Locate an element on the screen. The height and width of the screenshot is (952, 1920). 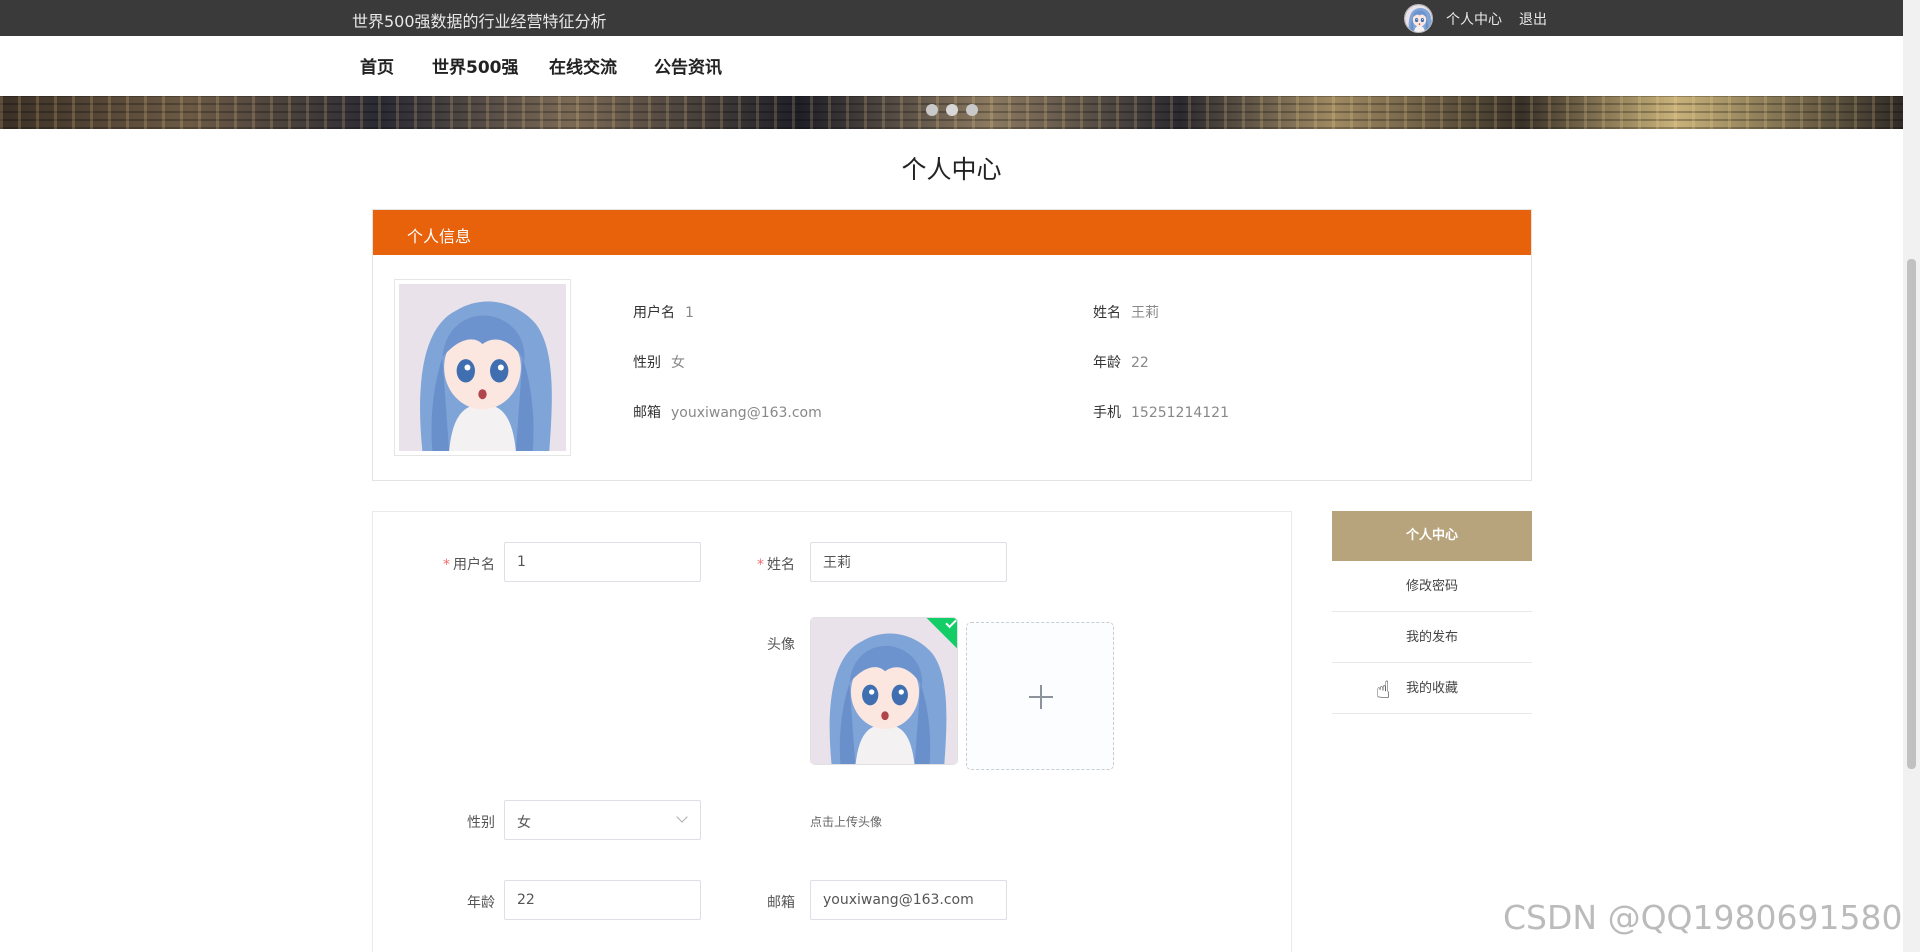
age-field-label: 年龄 is located at coordinates (481, 903).